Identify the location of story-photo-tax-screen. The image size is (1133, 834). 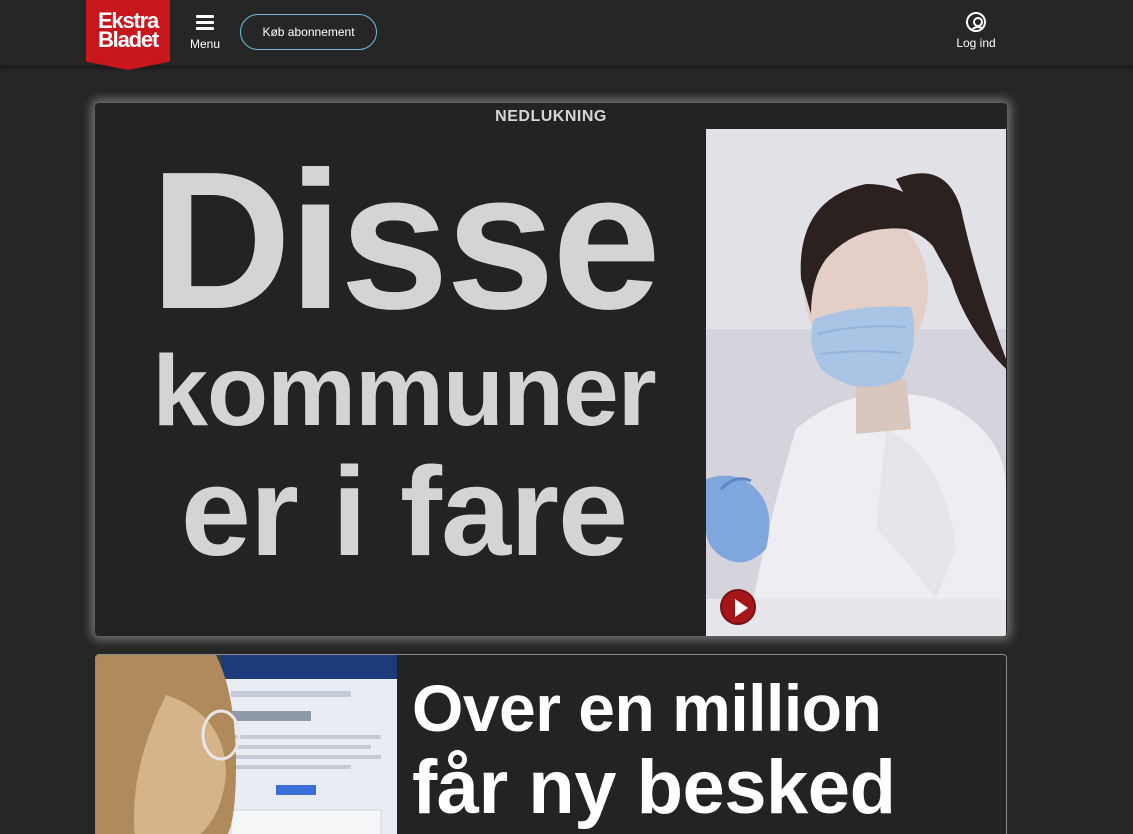
(246, 744).